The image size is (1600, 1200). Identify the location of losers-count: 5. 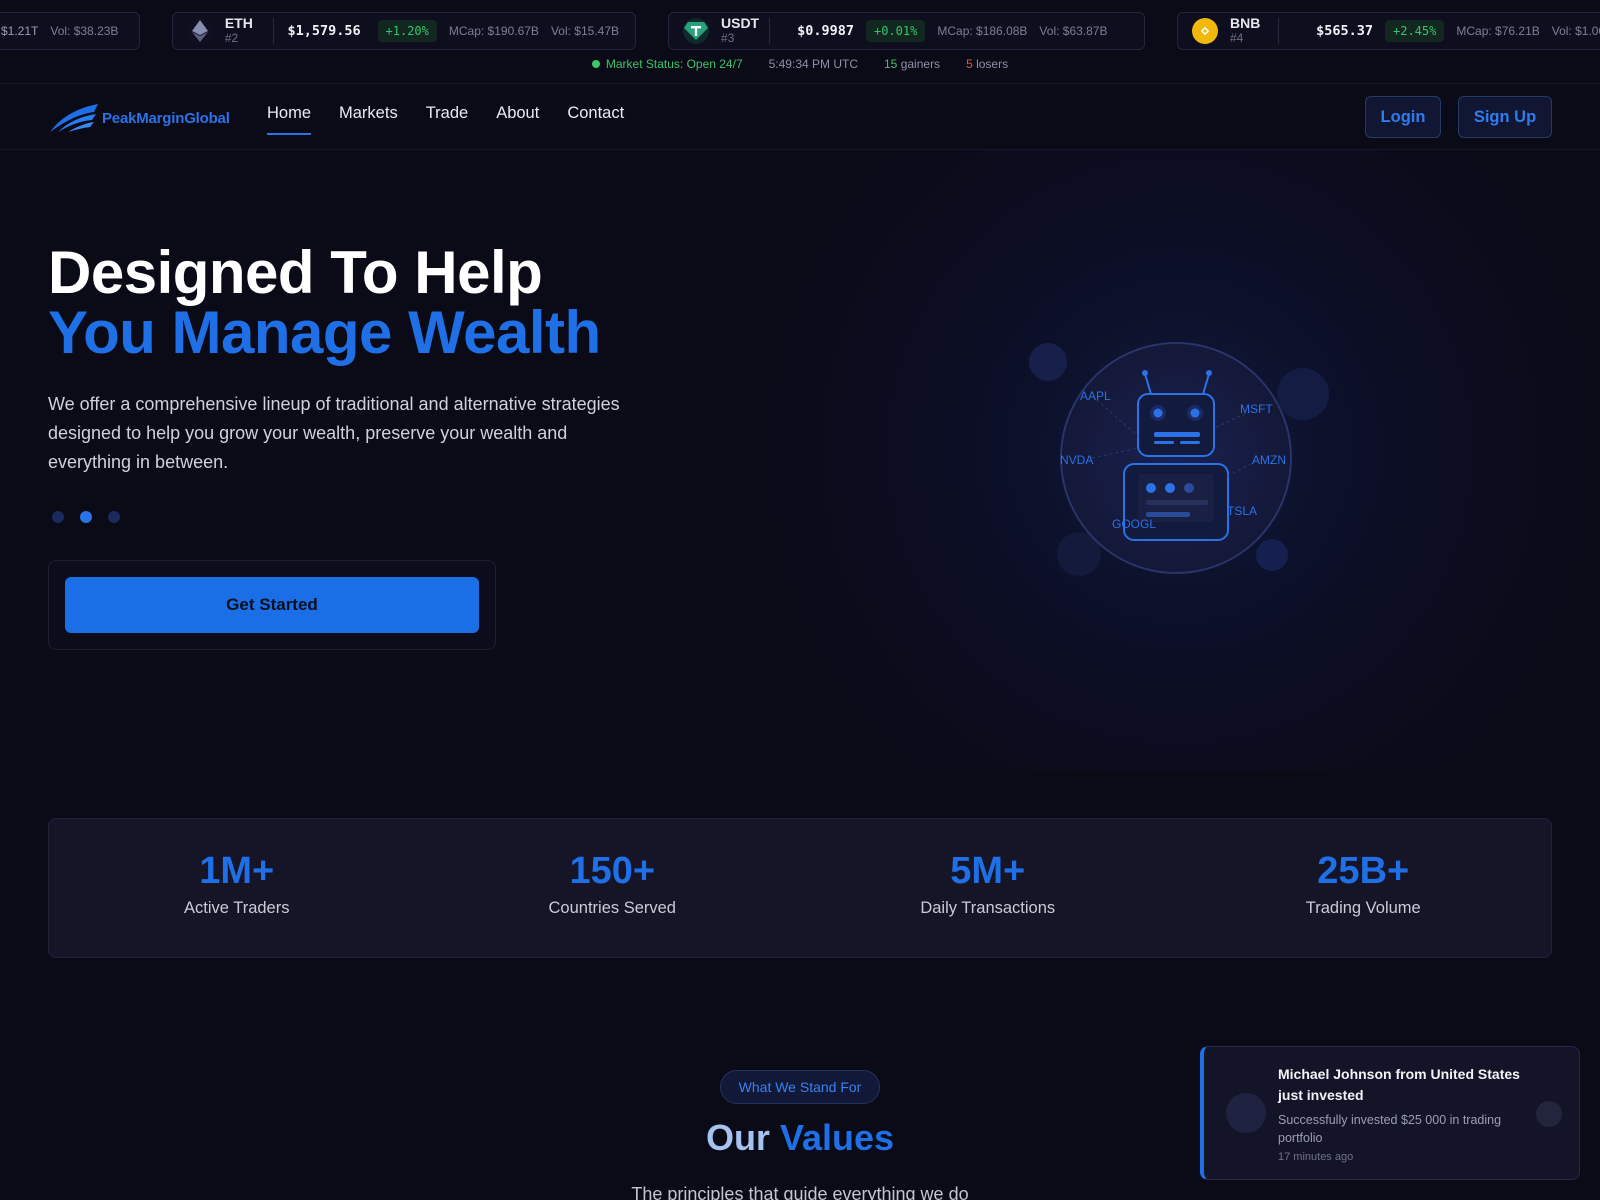
(969, 64).